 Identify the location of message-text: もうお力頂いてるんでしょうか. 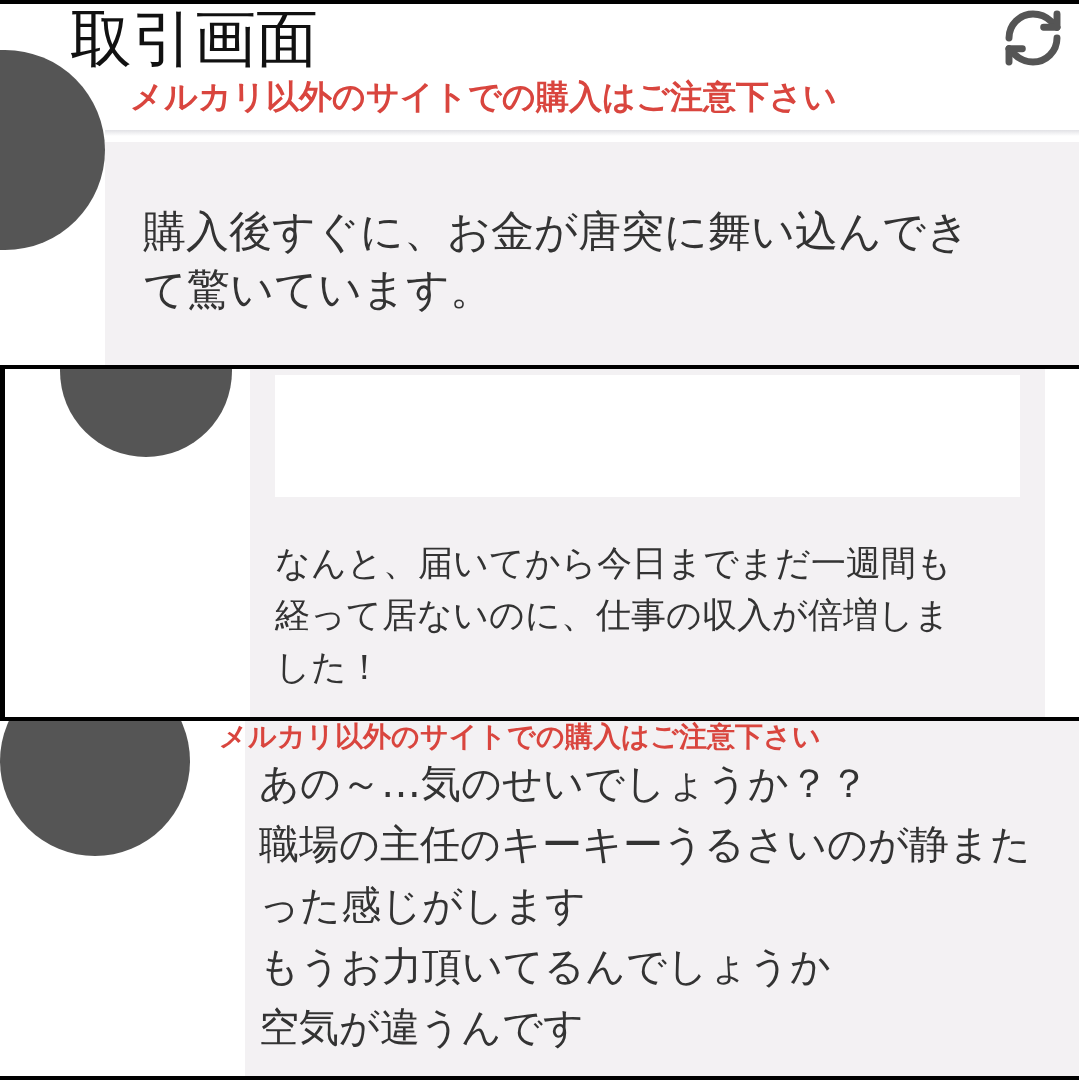
(545, 966).